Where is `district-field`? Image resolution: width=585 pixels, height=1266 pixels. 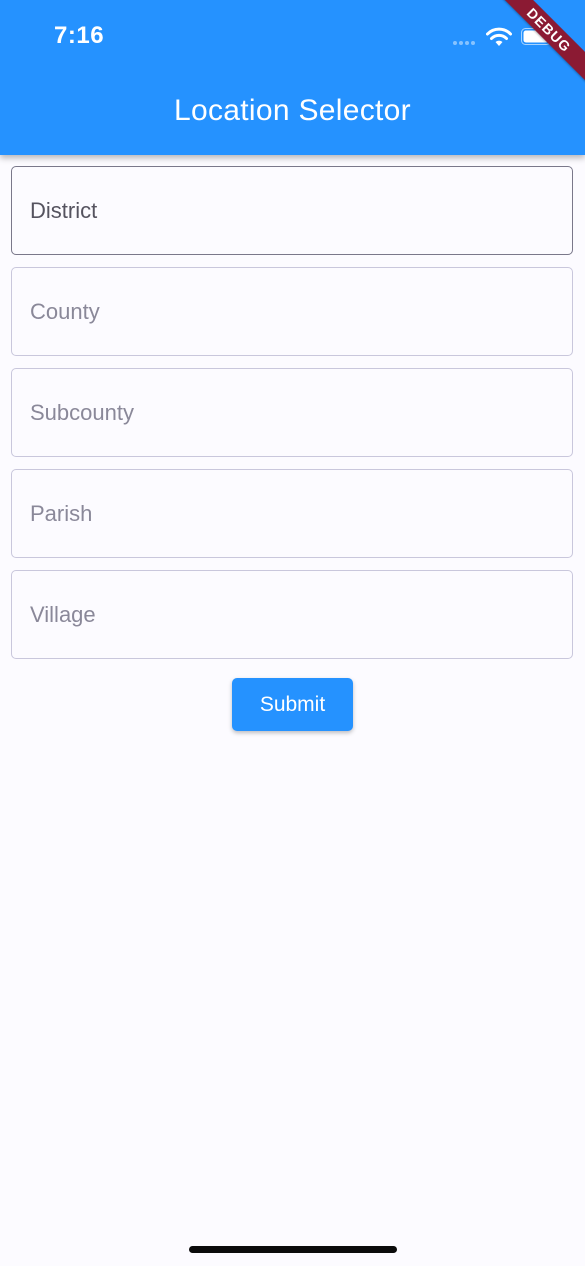
district-field is located at coordinates (292, 210).